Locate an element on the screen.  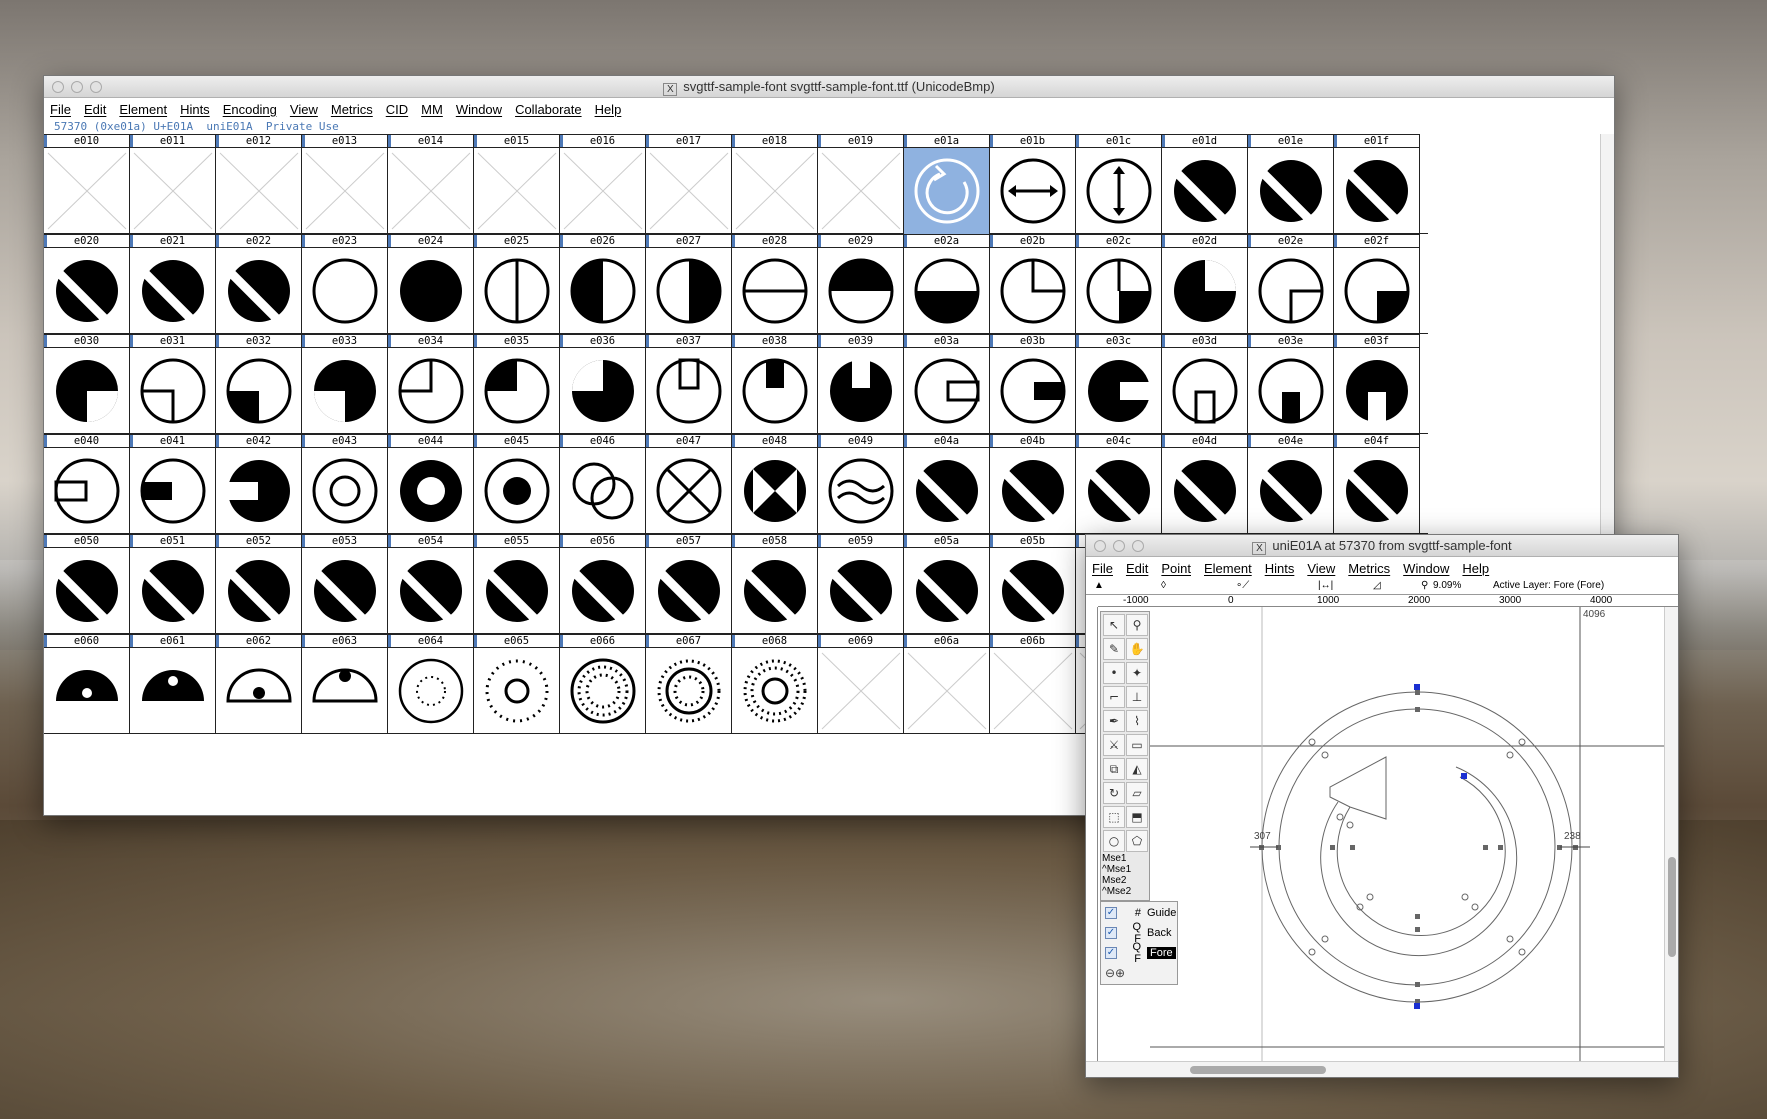
glyph-cell-e033: e033 is located at coordinates (345, 384).